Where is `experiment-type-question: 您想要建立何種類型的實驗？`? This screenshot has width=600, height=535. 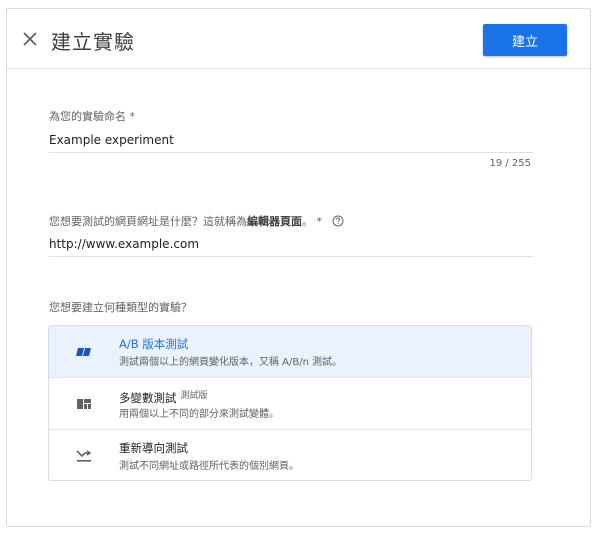 experiment-type-question: 您想要建立何種類型的實驗？ is located at coordinates (120, 307).